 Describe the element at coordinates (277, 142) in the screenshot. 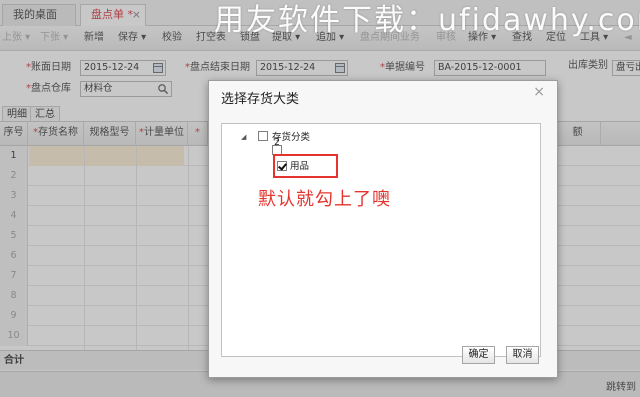

I see `category-2-label: 2` at that location.